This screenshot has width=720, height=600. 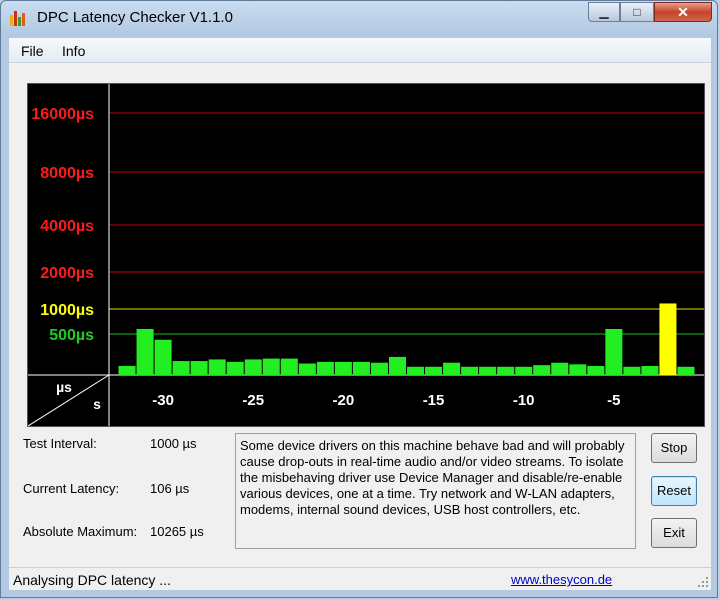 I want to click on minimize-icon: ▁, so click(x=604, y=12).